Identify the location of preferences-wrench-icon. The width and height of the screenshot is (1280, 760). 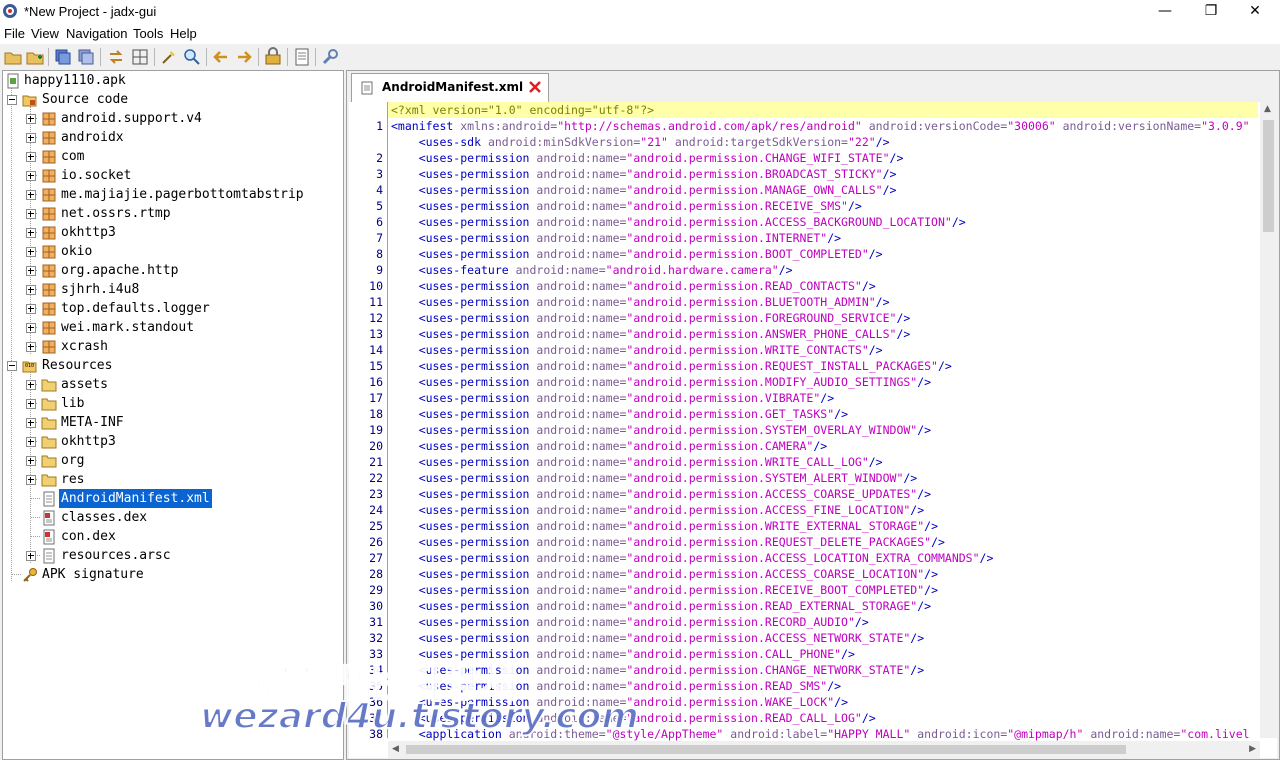
(330, 57).